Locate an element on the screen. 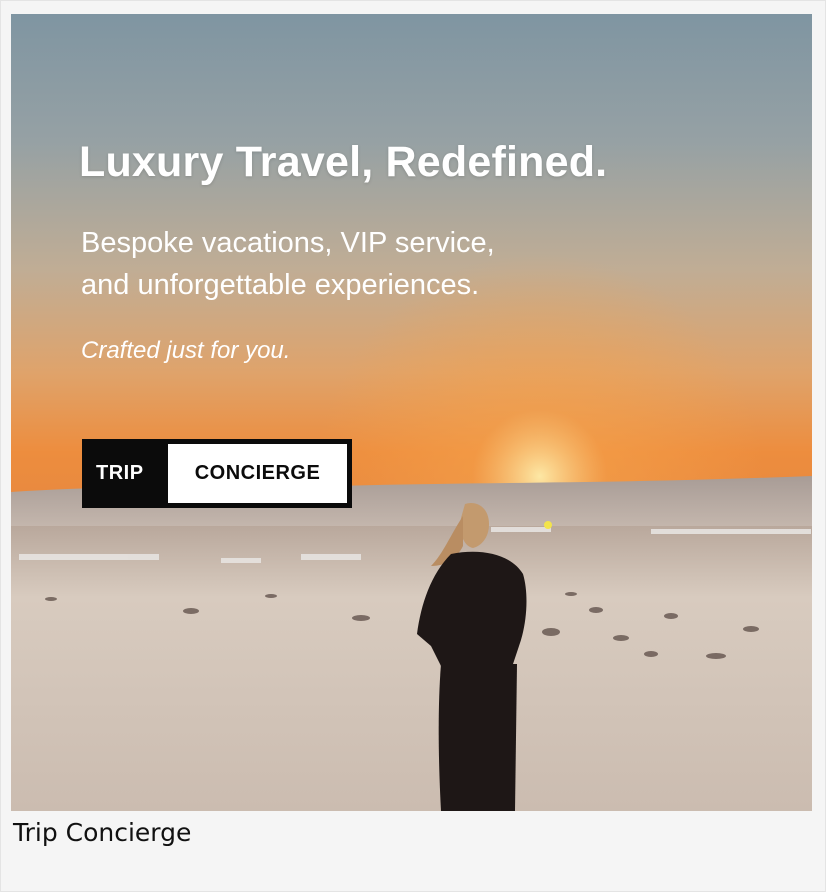 The image size is (826, 892). ad-subline-1: Bespoke vacations, VIP service, is located at coordinates (288, 243).